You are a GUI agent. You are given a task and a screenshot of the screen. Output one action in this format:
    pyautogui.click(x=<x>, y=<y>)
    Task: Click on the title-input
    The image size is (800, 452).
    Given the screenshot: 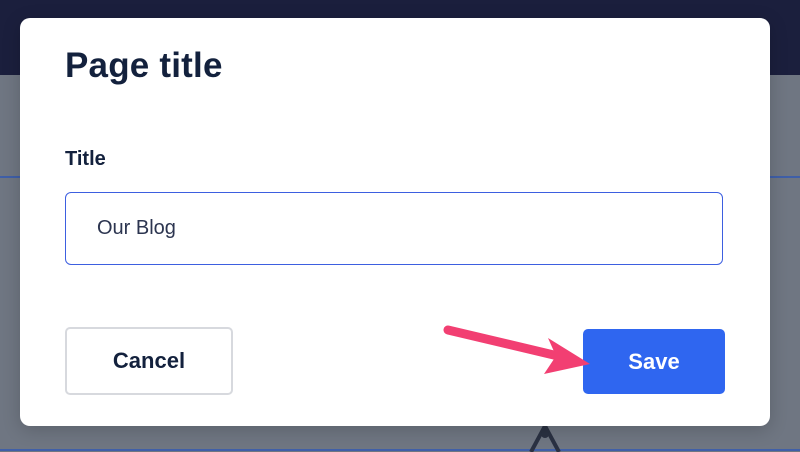 What is the action you would take?
    pyautogui.click(x=394, y=228)
    